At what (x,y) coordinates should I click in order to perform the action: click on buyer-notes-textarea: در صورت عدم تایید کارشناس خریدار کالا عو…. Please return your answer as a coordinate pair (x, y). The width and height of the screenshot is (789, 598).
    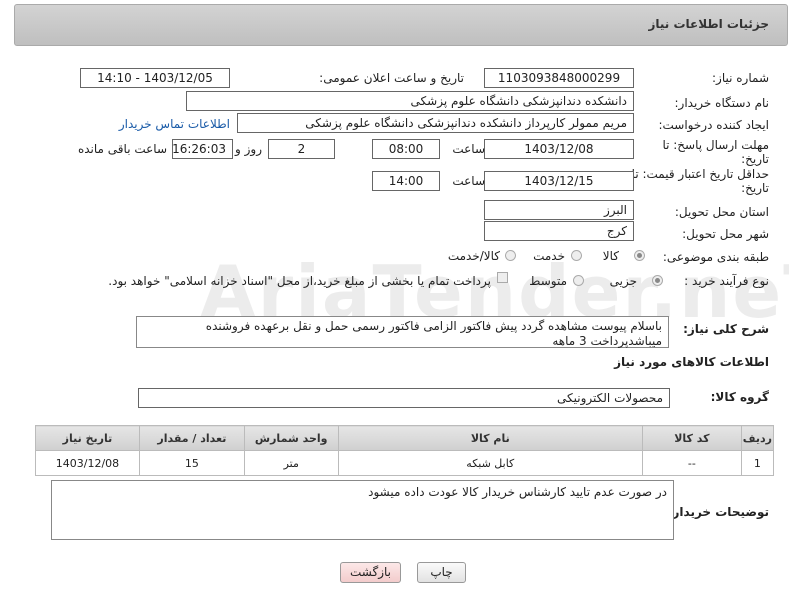
    Looking at the image, I should click on (362, 510).